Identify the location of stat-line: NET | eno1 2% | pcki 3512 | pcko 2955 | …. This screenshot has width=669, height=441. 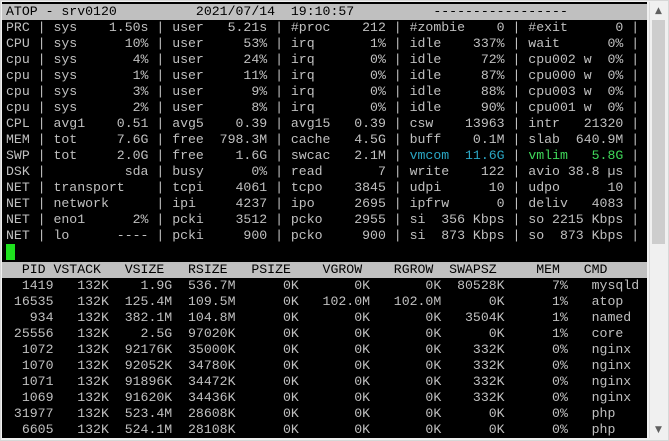
(322, 220).